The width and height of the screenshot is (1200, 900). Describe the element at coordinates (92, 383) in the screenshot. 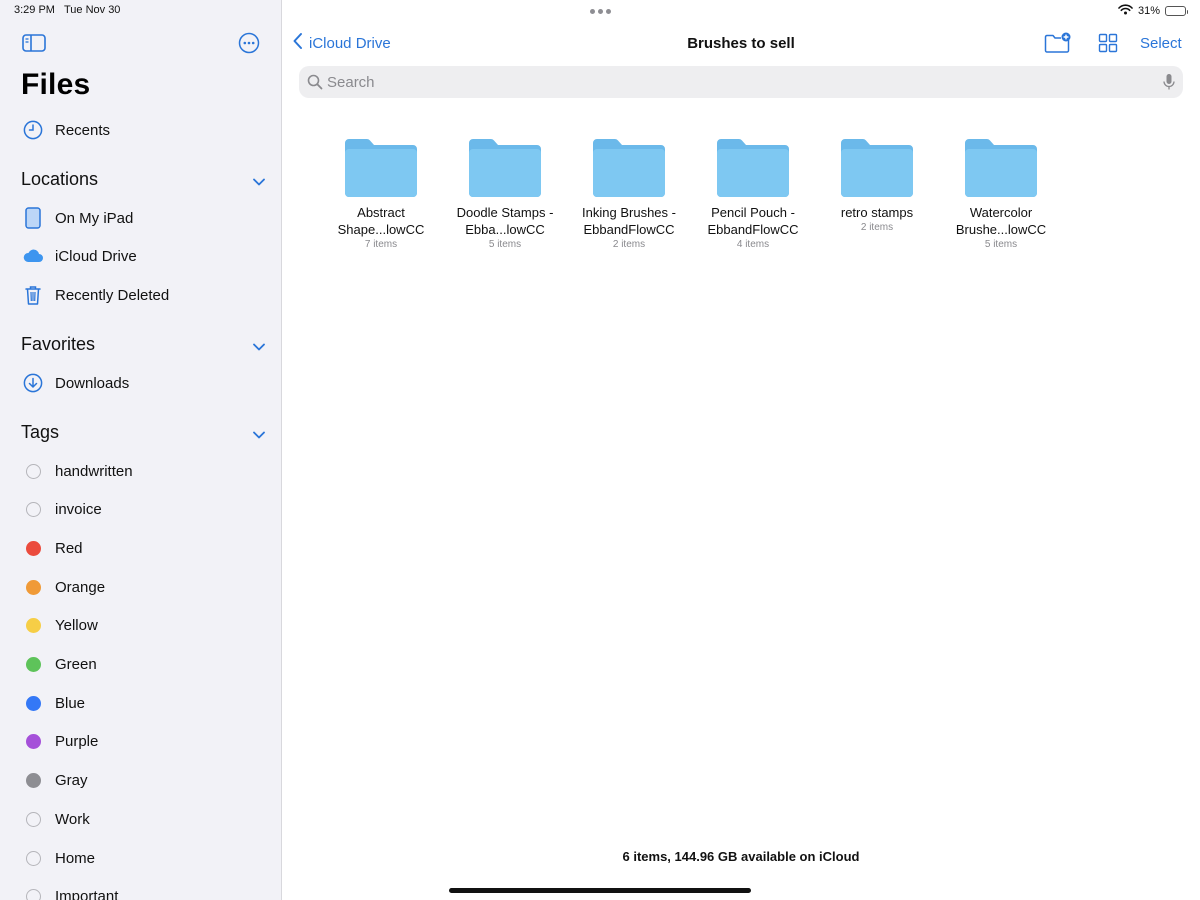

I see `sidebar-item-label: Downloads` at that location.